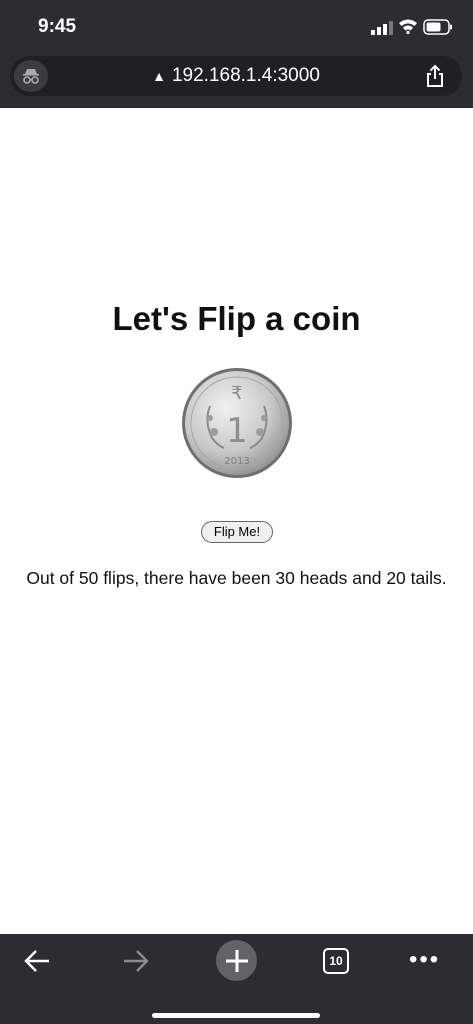  Describe the element at coordinates (427, 960) in the screenshot. I see `more-icon: •••` at that location.